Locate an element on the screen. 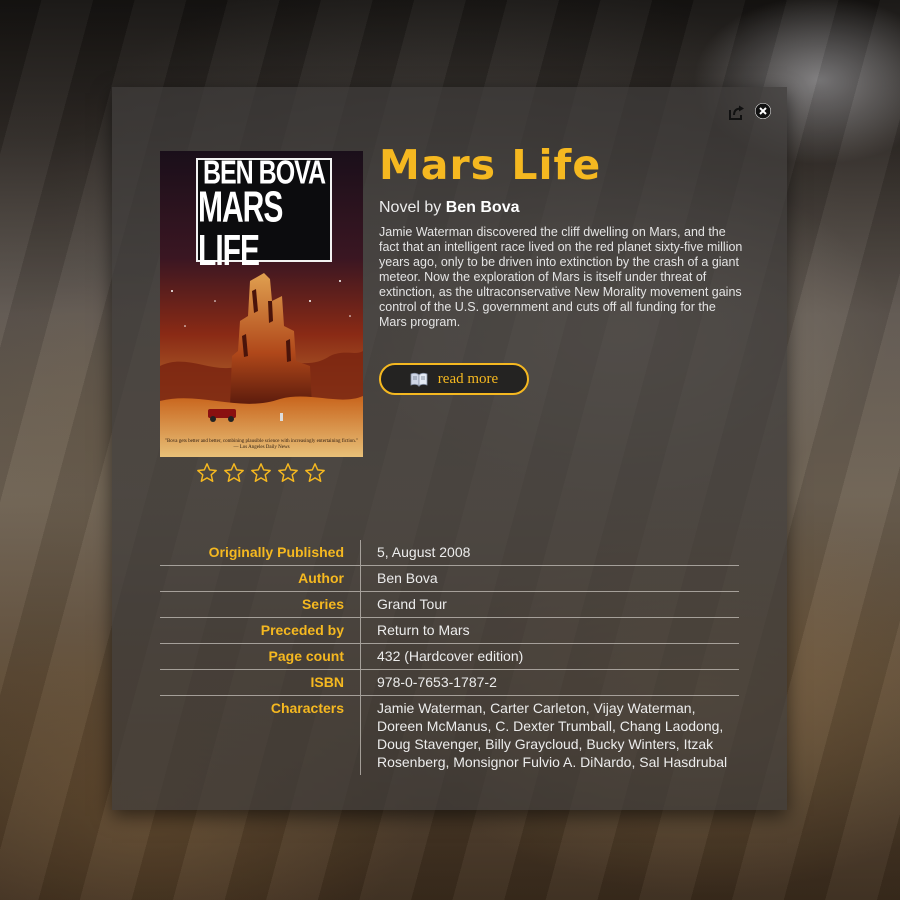  book-open-icon is located at coordinates (419, 379).